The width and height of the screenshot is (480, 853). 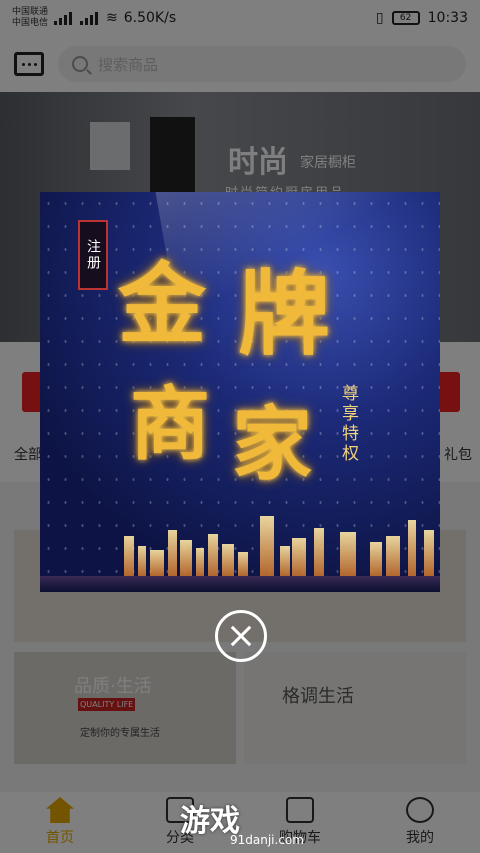 I want to click on city-skyline-image, so click(x=240, y=552).